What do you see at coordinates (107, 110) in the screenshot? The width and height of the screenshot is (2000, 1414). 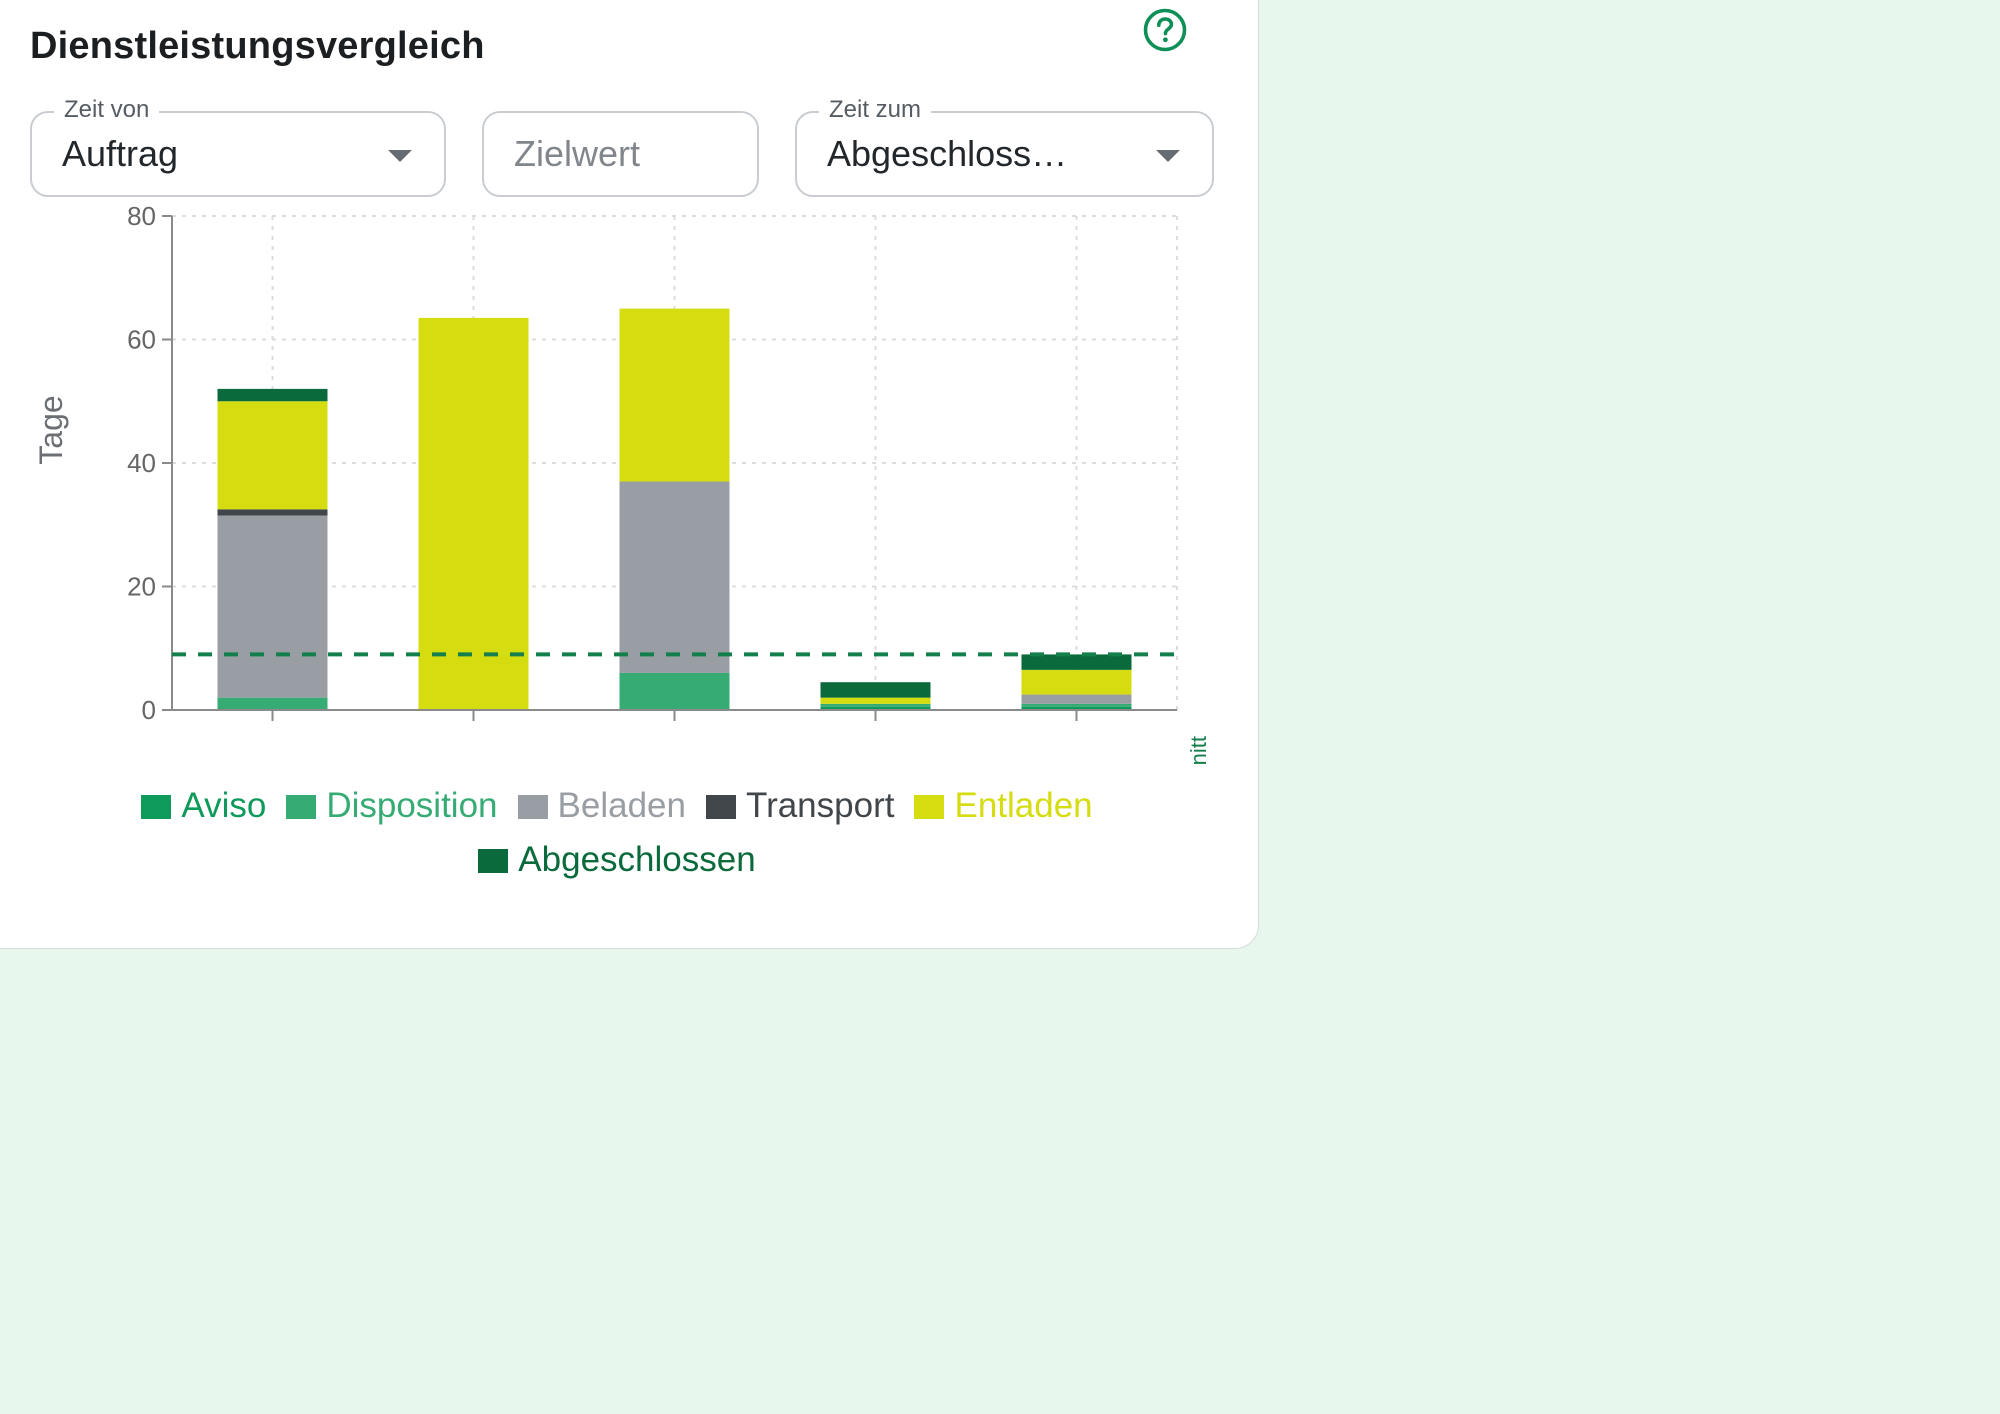 I see `time-from-label: Zeit von` at bounding box center [107, 110].